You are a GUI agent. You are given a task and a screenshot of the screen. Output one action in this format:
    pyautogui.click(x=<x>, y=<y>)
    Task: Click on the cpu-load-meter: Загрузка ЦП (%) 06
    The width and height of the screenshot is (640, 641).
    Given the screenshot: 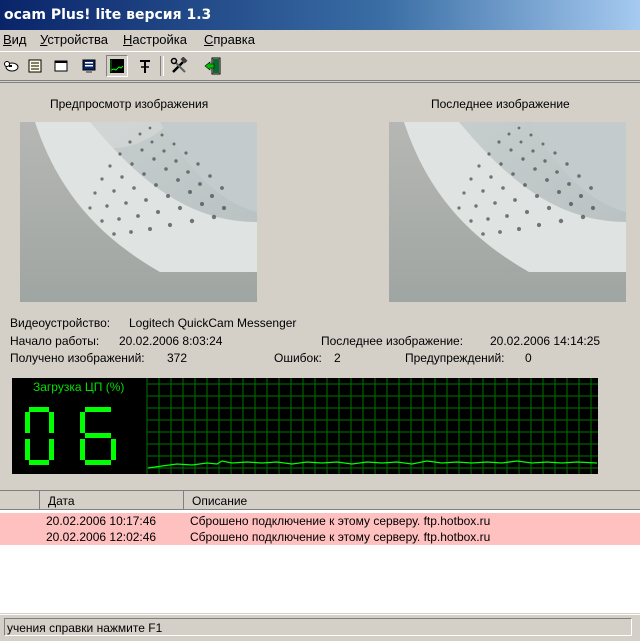 What is the action you would take?
    pyautogui.click(x=305, y=426)
    